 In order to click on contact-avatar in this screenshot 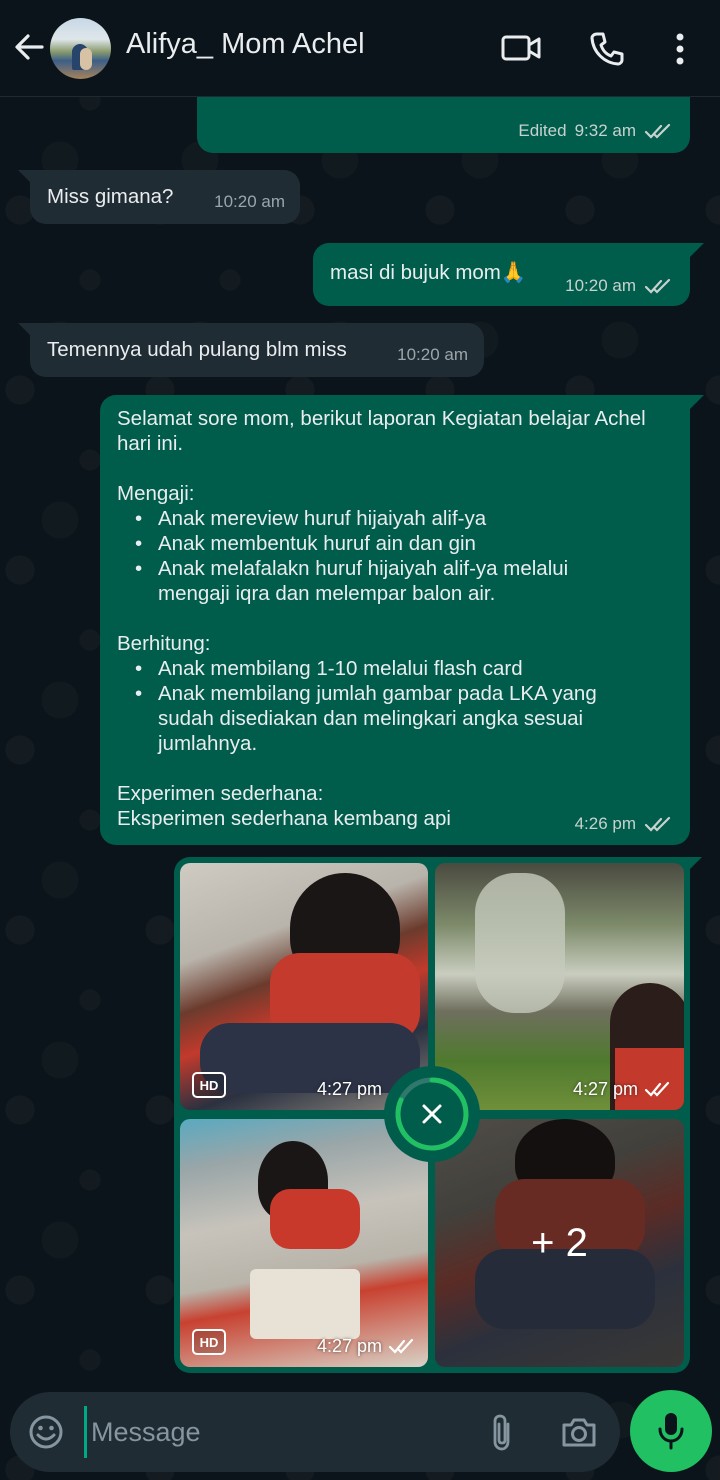, I will do `click(80, 48)`.